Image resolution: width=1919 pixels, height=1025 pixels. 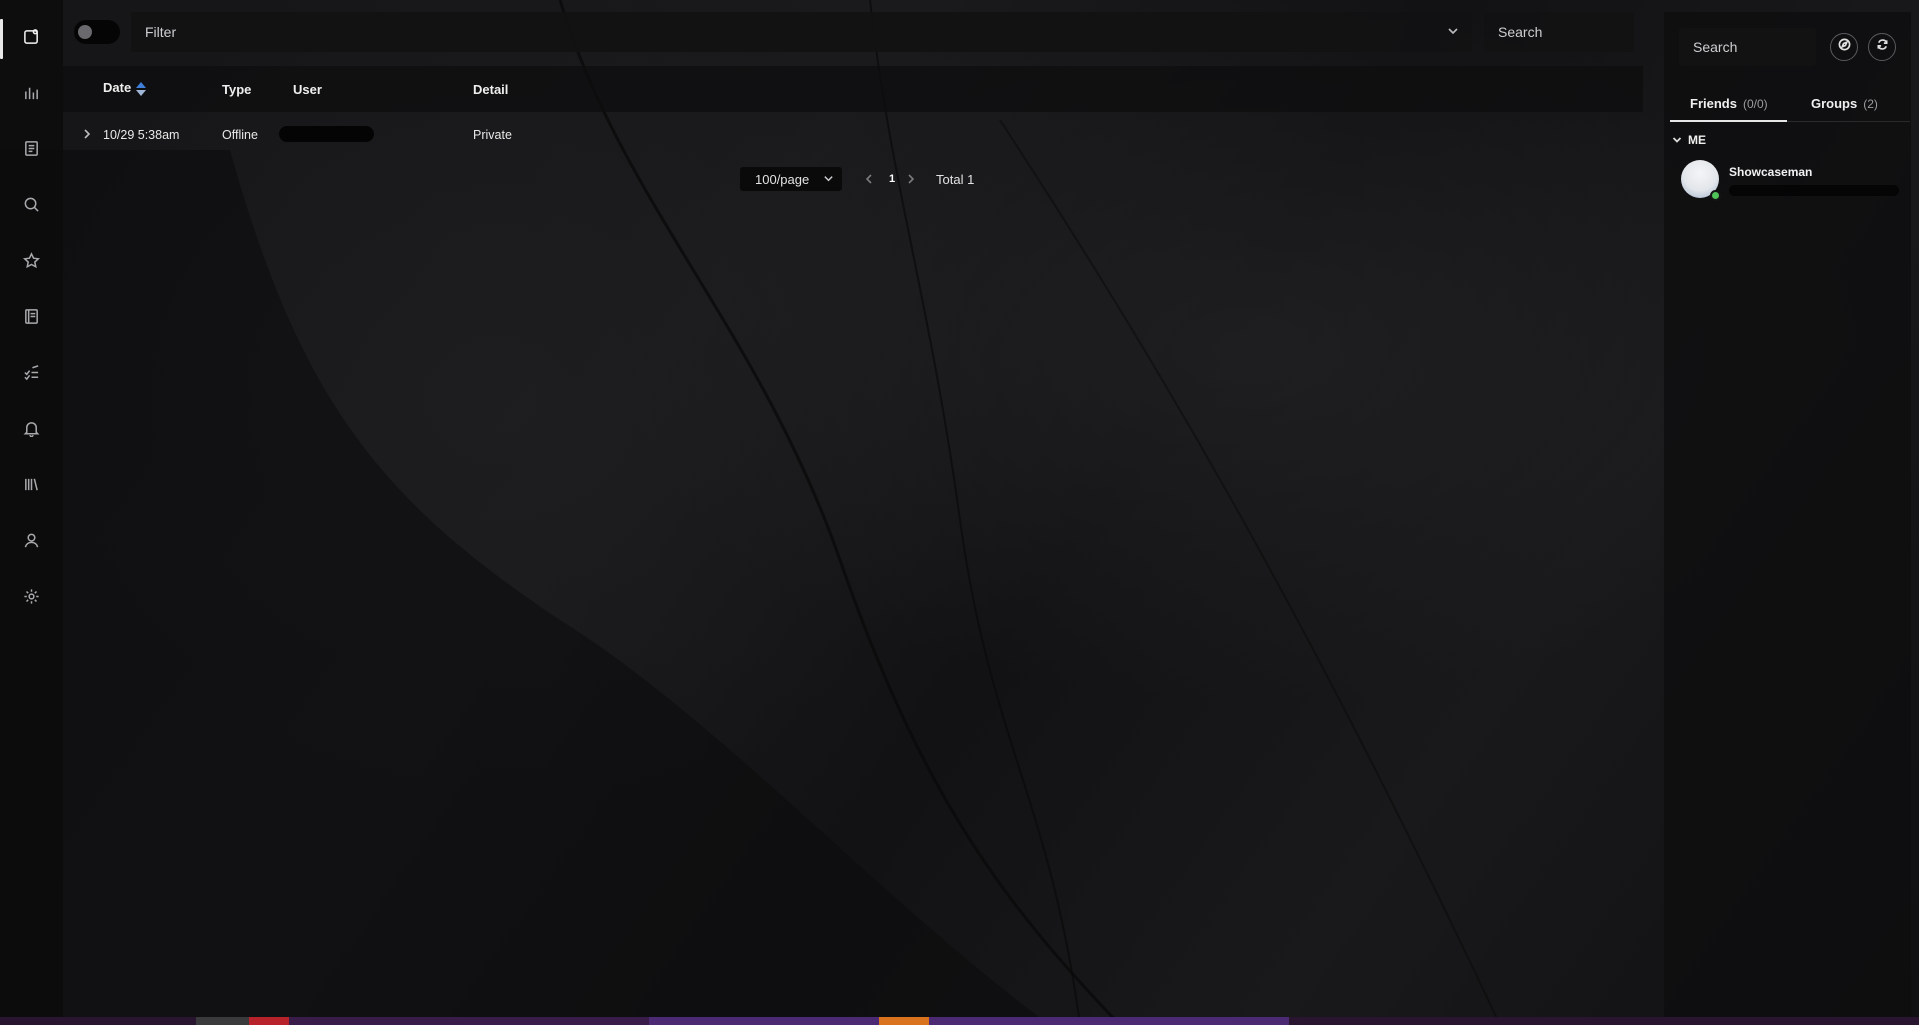 I want to click on nav-library, so click(x=31, y=487).